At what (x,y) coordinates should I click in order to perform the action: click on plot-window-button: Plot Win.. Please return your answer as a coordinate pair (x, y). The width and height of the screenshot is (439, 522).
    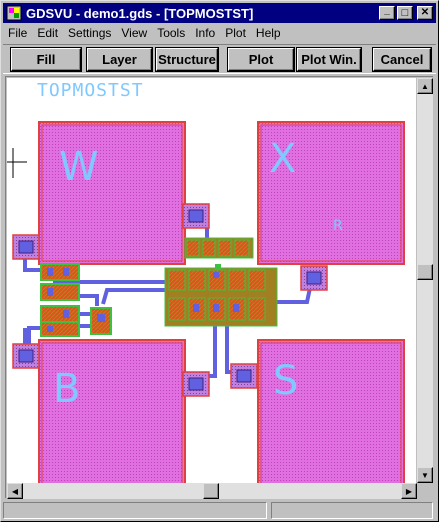
    Looking at the image, I should click on (329, 59).